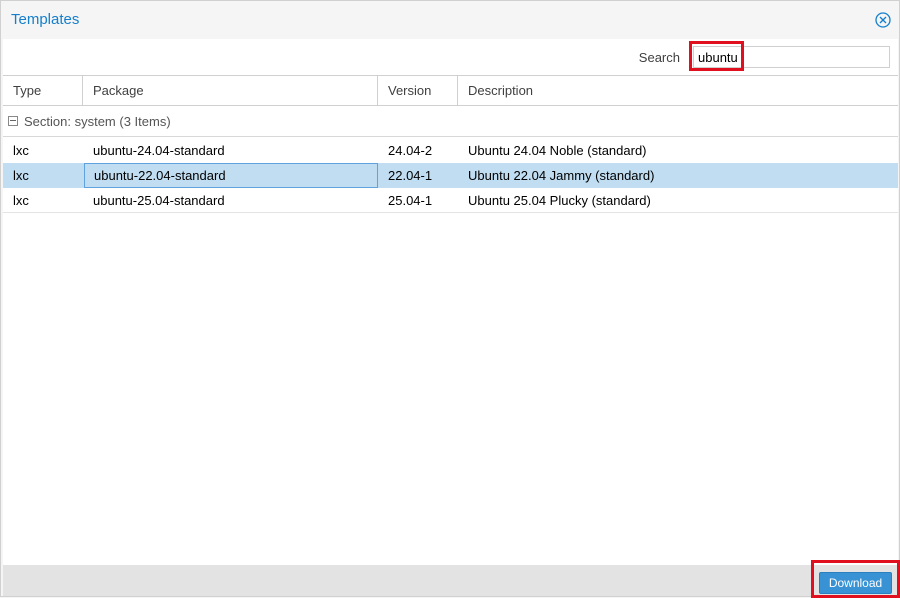 This screenshot has width=900, height=598. What do you see at coordinates (557, 150) in the screenshot?
I see `cell-description: Ubuntu 24.04 Noble (standard)` at bounding box center [557, 150].